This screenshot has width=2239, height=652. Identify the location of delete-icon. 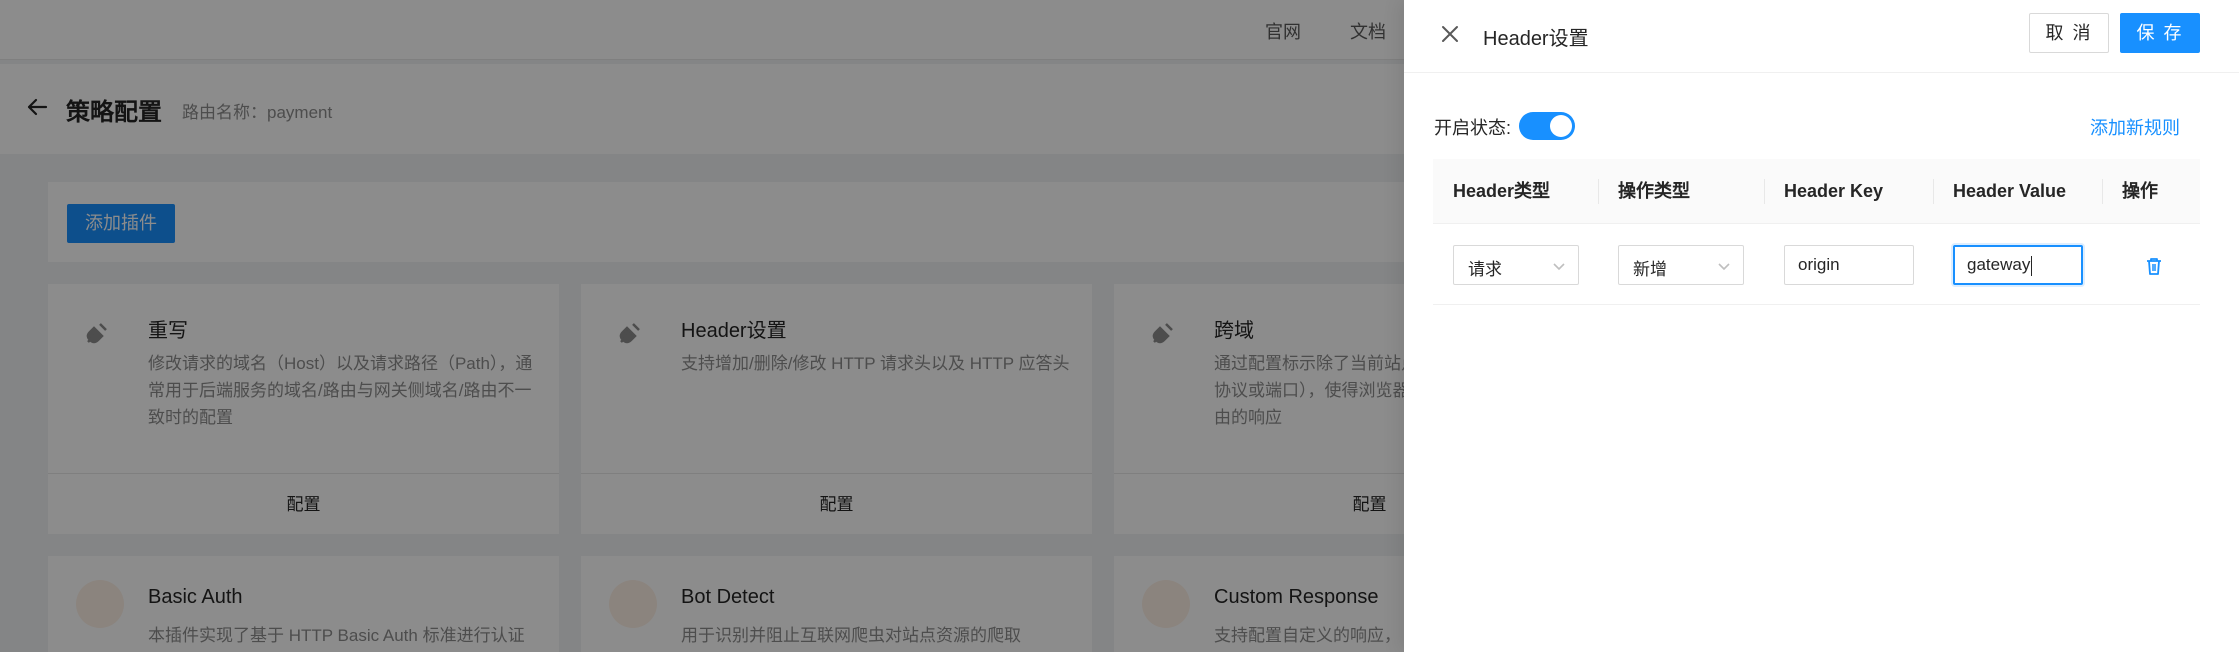
(2154, 266).